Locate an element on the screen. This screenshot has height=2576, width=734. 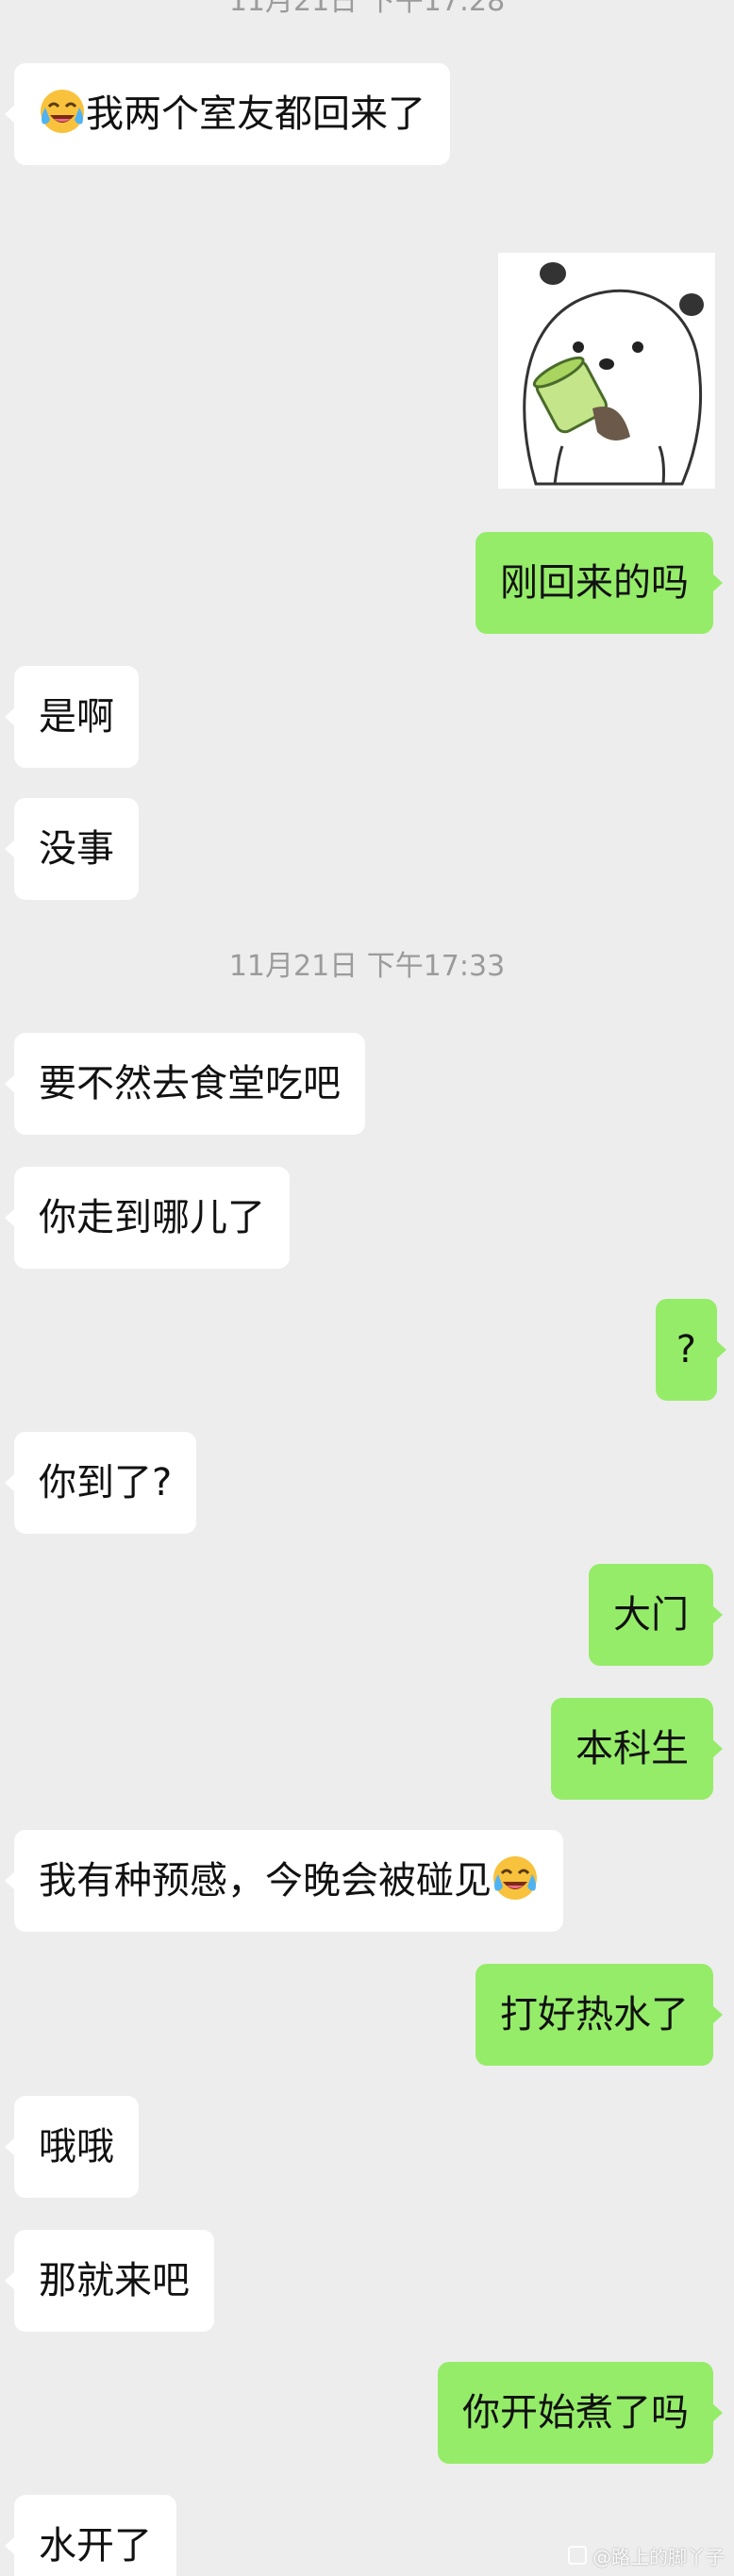
message-text: 本科生 is located at coordinates (632, 1748).